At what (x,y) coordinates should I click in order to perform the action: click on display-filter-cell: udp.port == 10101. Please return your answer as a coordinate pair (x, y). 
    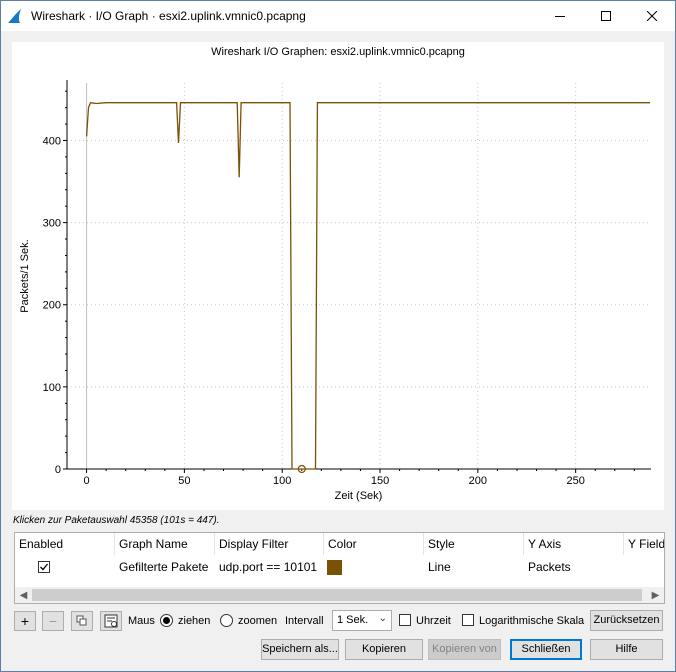
    Looking at the image, I should click on (269, 567).